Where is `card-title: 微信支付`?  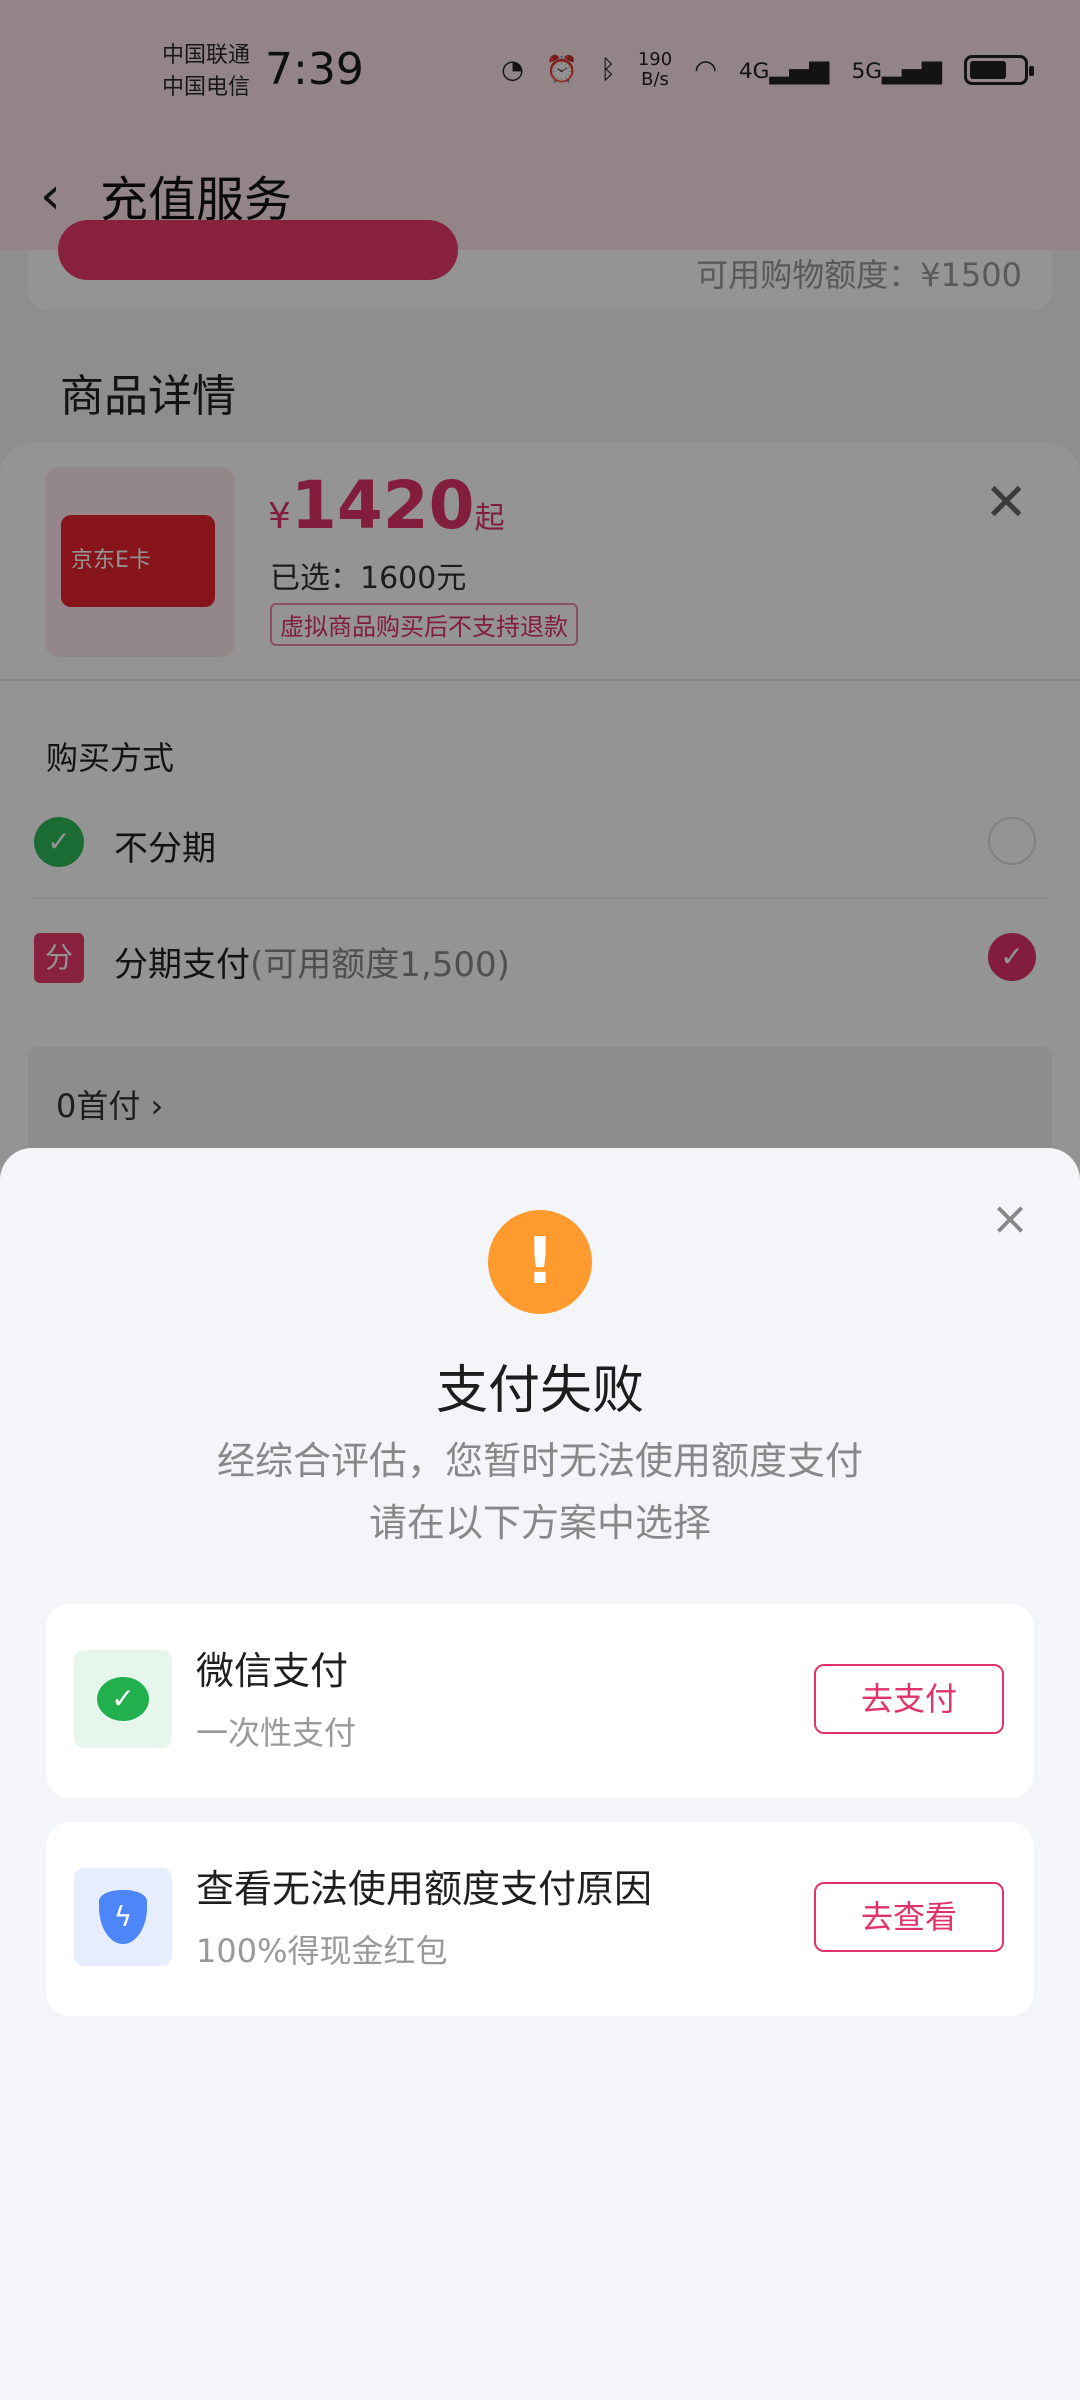 card-title: 微信支付 is located at coordinates (272, 1671).